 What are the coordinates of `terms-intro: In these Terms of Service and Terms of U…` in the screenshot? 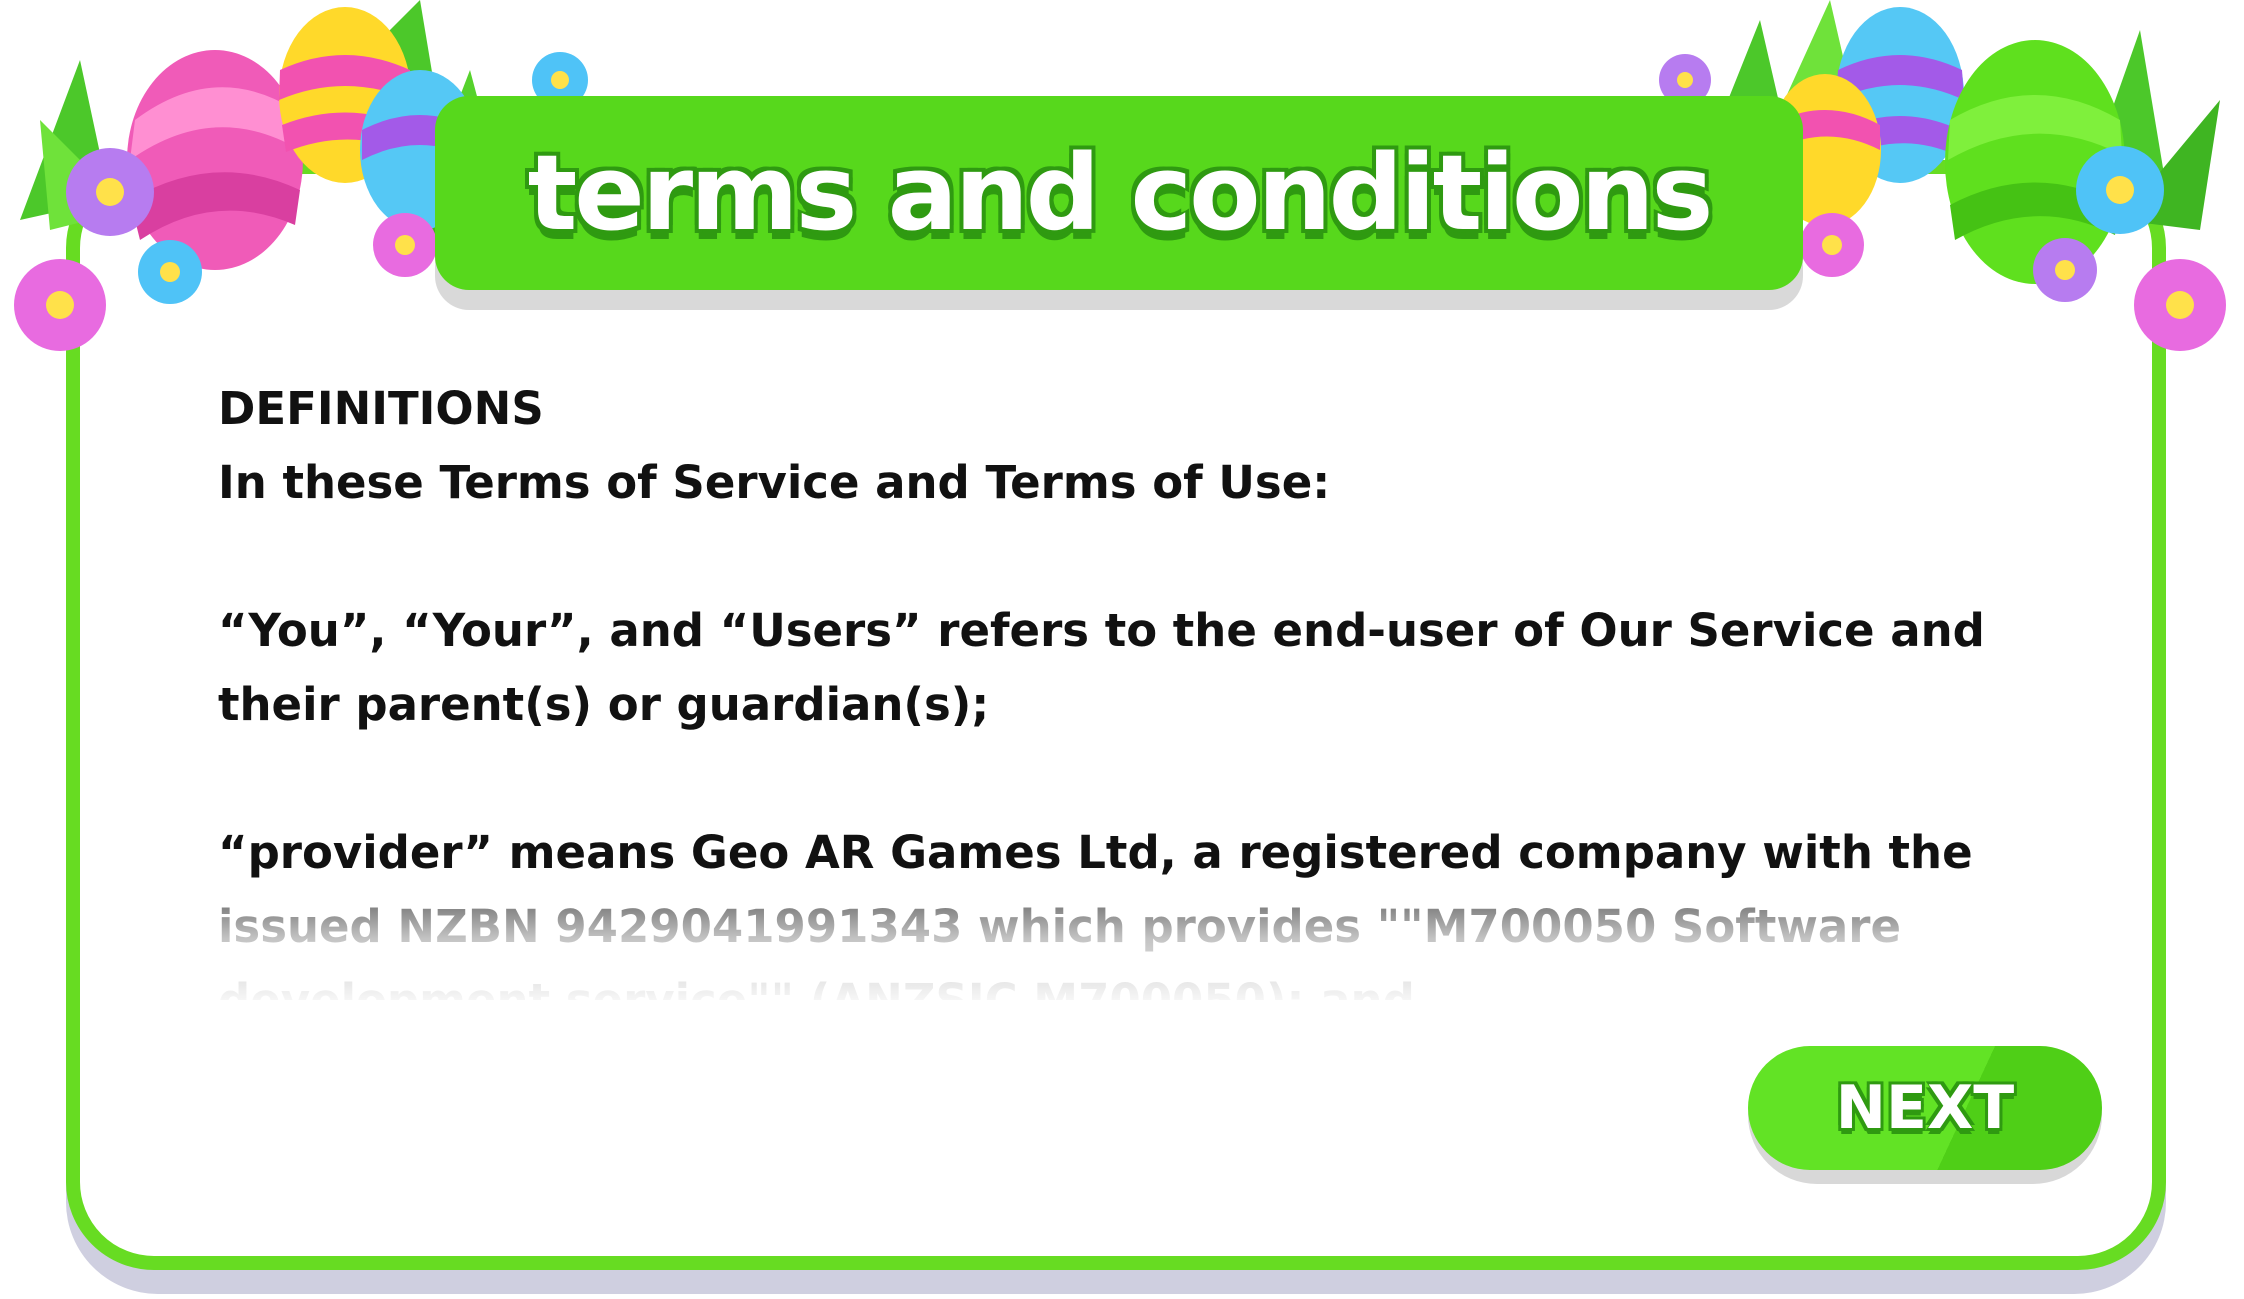 It's located at (774, 482).